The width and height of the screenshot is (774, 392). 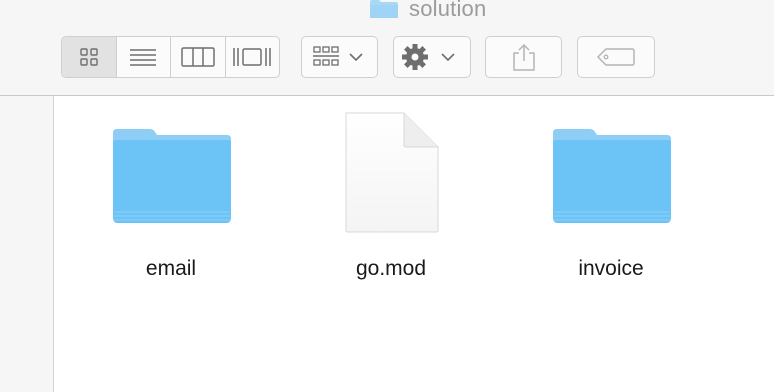 I want to click on arrange-button, so click(x=339, y=57).